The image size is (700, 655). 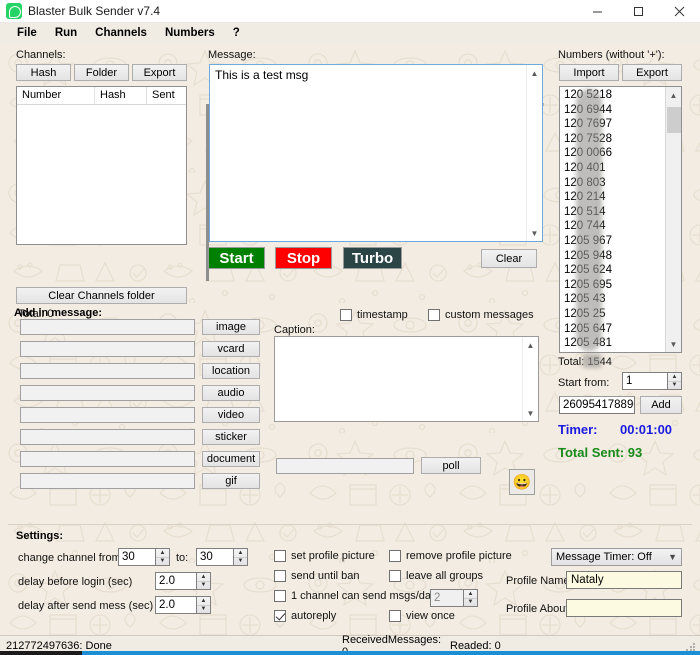 What do you see at coordinates (280, 576) in the screenshot?
I see `send-until-ban-box` at bounding box center [280, 576].